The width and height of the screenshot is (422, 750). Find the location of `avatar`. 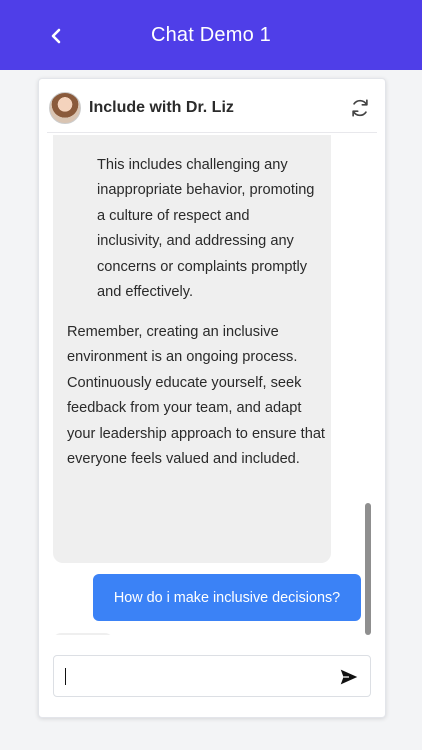

avatar is located at coordinates (65, 107).